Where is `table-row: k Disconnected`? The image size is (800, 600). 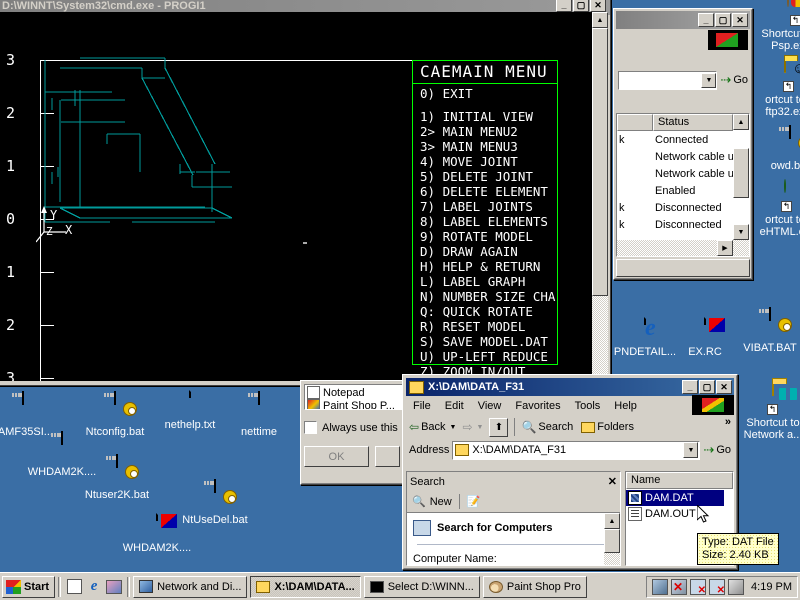 table-row: k Disconnected is located at coordinates (683, 207).